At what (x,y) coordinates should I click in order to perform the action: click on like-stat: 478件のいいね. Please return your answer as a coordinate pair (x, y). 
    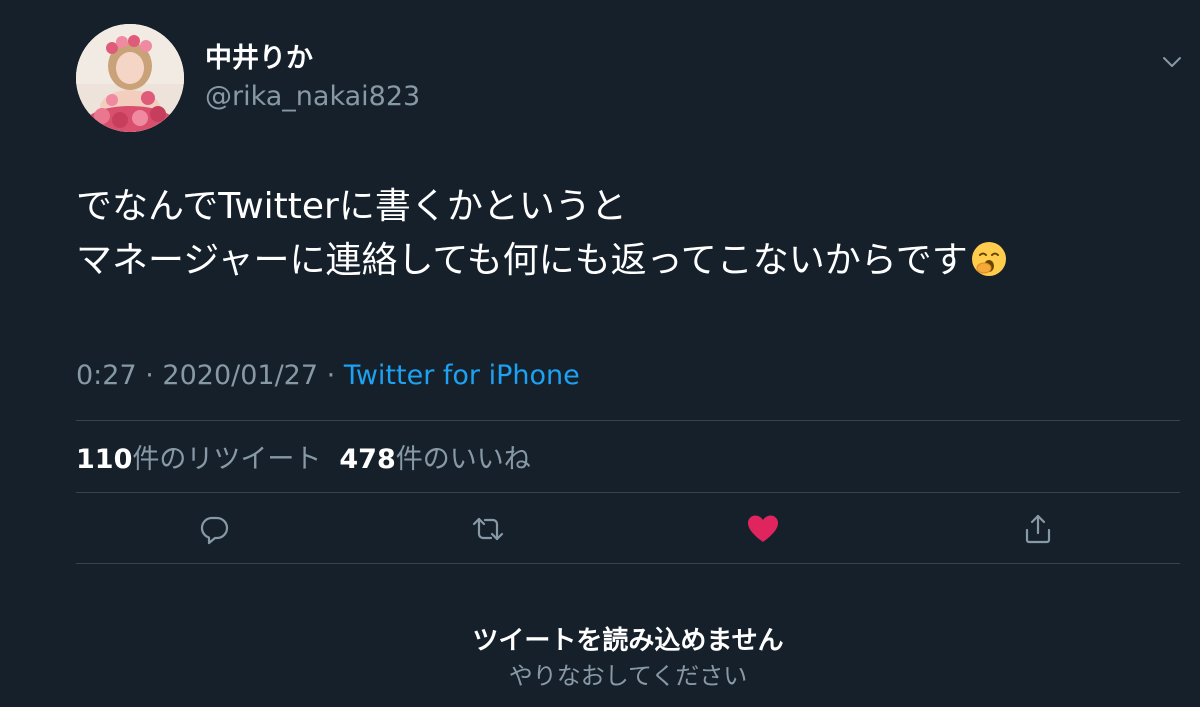
    Looking at the image, I should click on (434, 459).